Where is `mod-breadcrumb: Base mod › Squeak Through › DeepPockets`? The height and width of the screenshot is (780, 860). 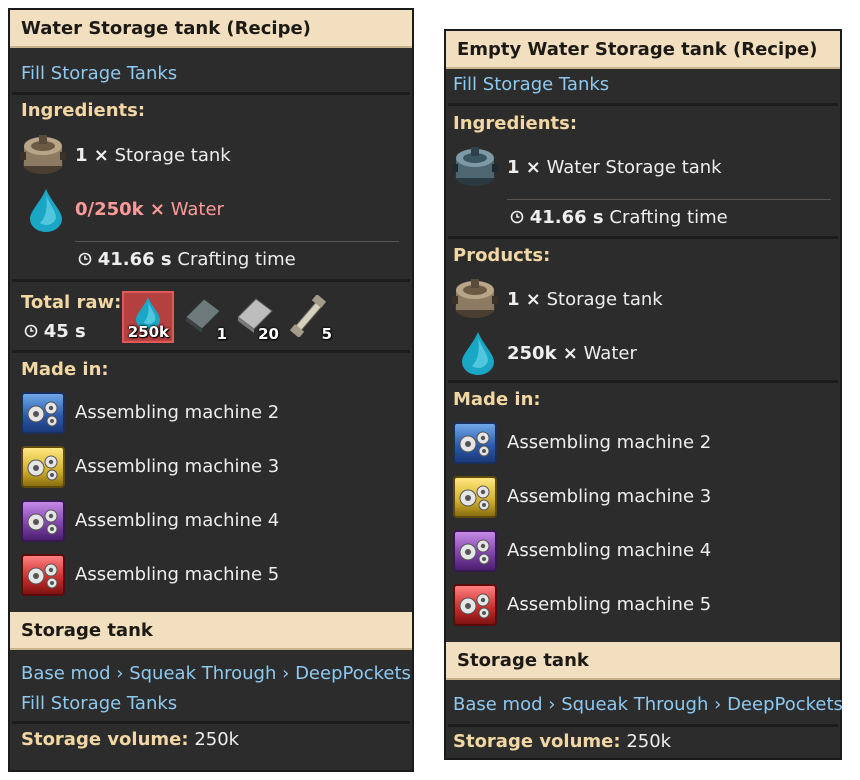
mod-breadcrumb: Base mod › Squeak Through › DeepPockets is located at coordinates (216, 673).